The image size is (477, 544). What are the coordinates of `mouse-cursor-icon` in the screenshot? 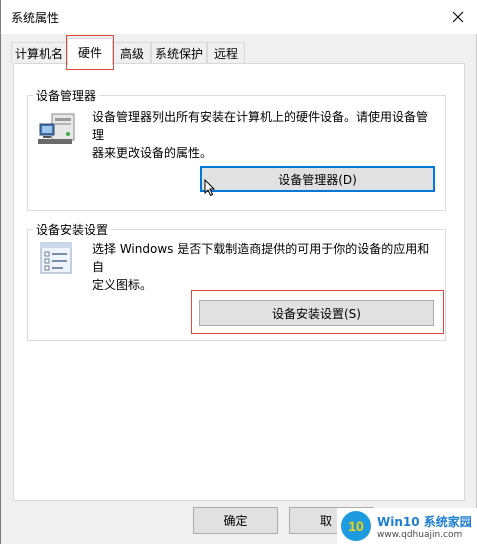 It's located at (210, 188).